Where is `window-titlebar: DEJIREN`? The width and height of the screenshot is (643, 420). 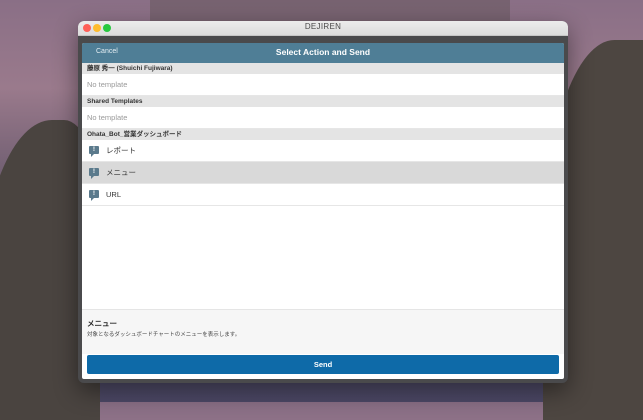
window-titlebar: DEJIREN is located at coordinates (323, 28).